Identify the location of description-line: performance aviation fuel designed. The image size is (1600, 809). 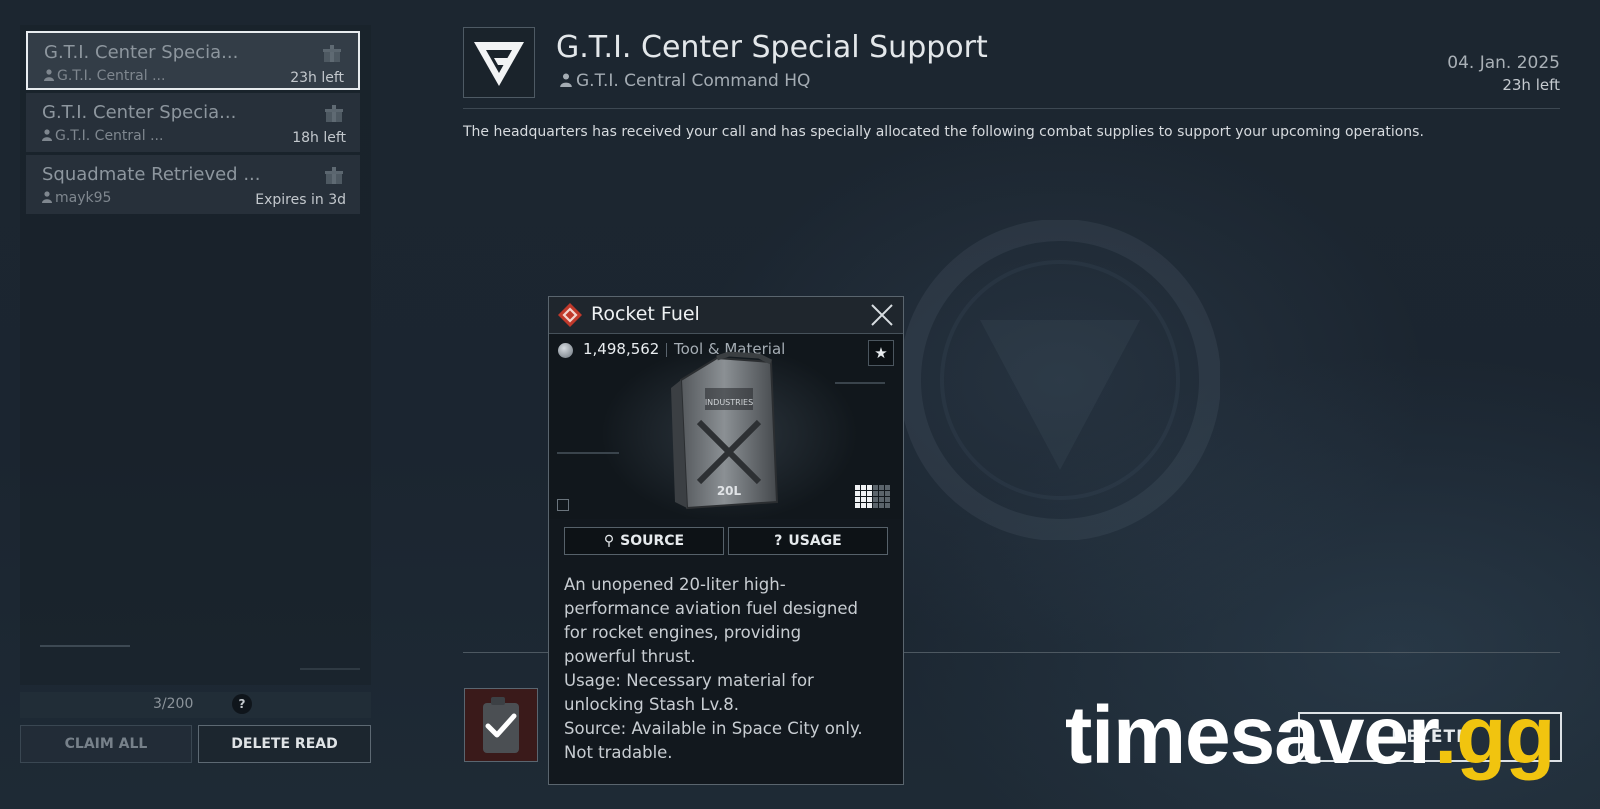
(711, 608).